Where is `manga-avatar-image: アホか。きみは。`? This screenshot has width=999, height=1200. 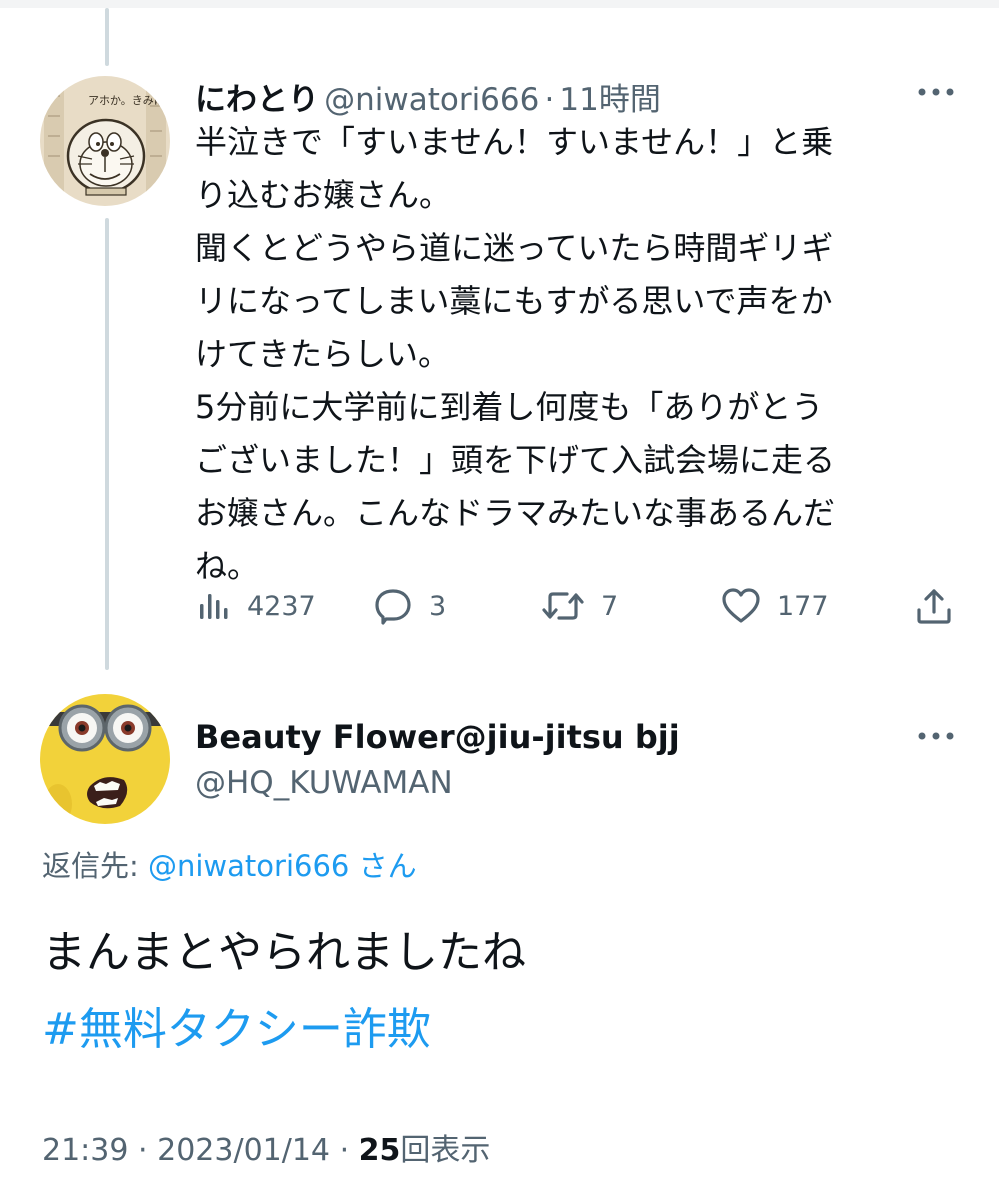
manga-avatar-image: アホか。きみは。 is located at coordinates (105, 141).